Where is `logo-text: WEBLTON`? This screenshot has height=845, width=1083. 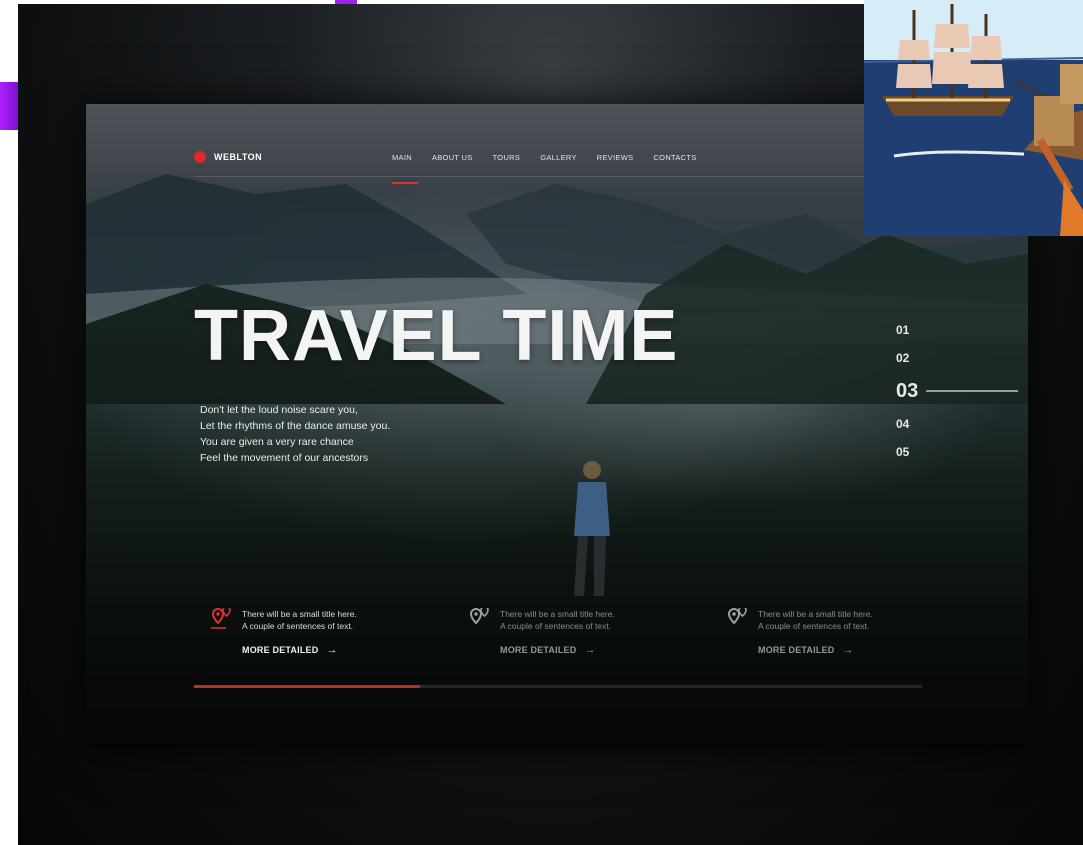
logo-text: WEBLTON is located at coordinates (238, 157).